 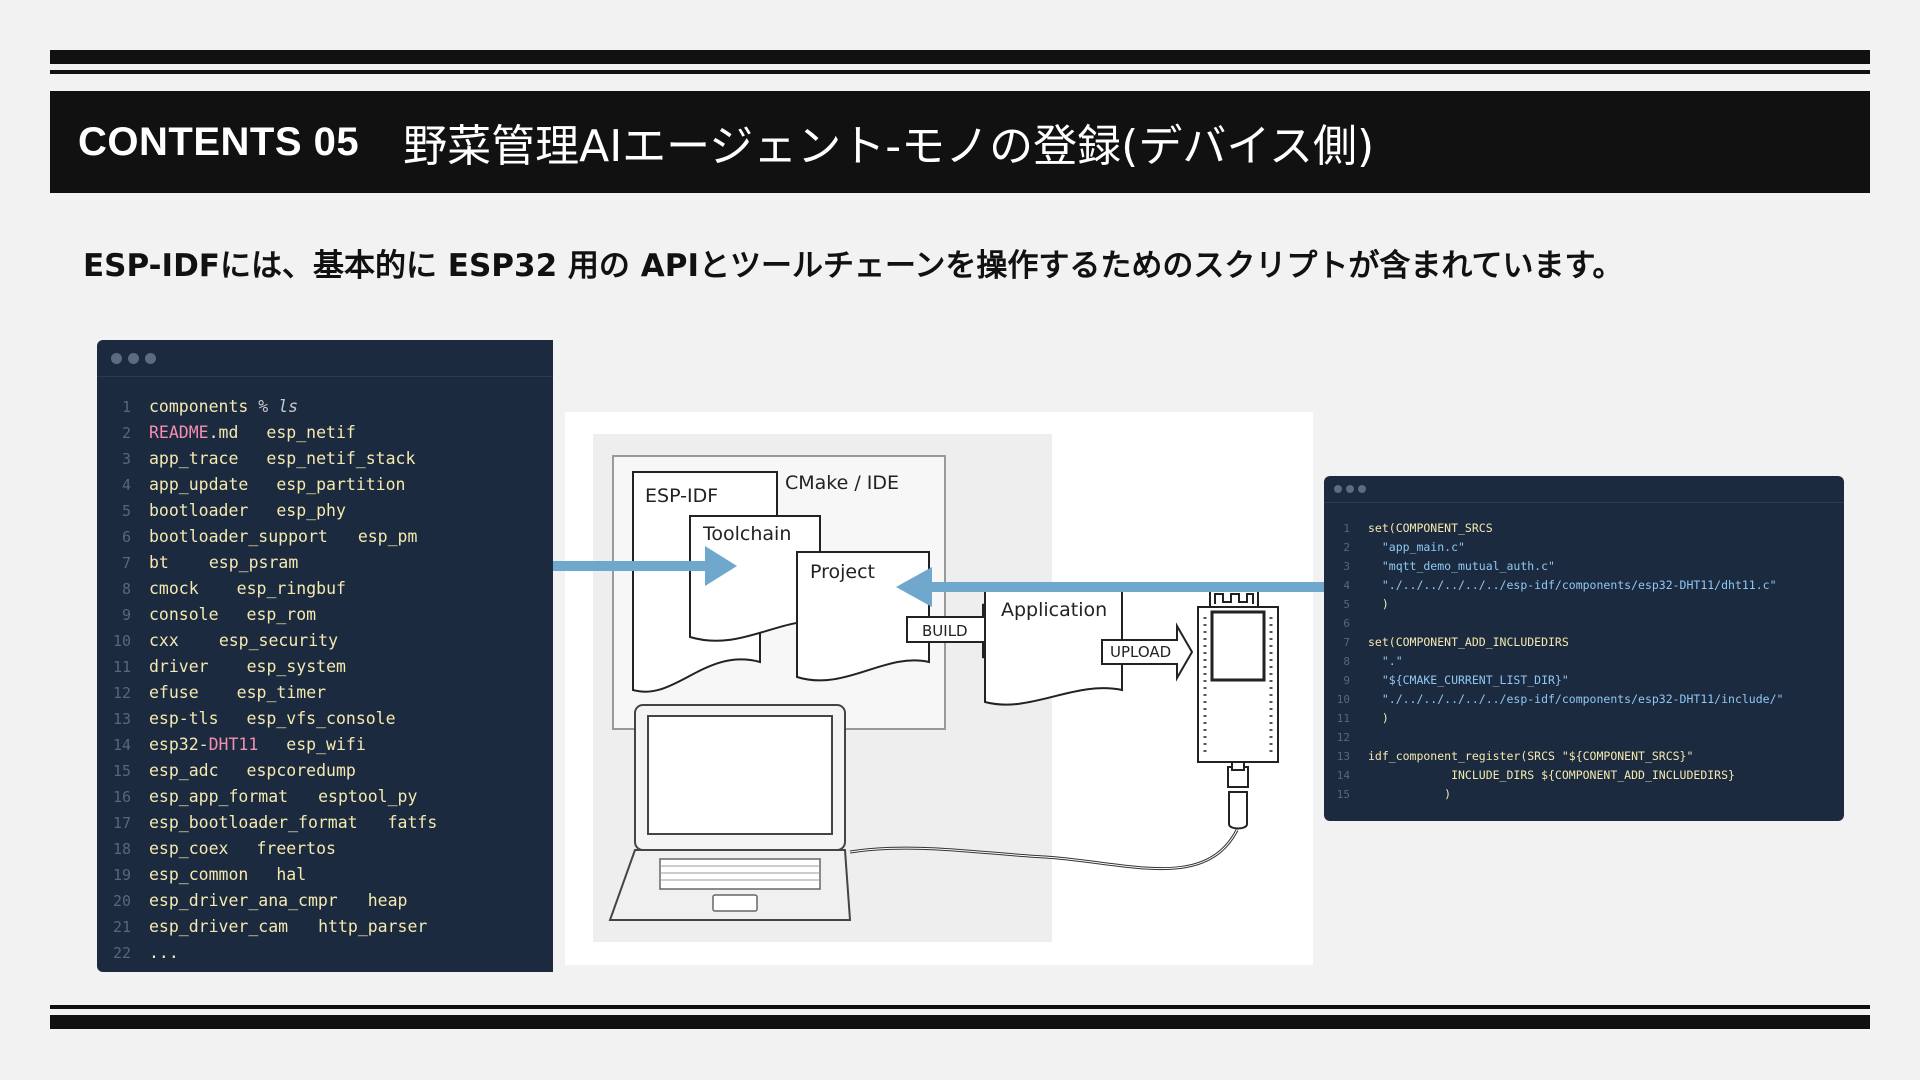 I want to click on line-number: 8, so click(x=1346, y=661).